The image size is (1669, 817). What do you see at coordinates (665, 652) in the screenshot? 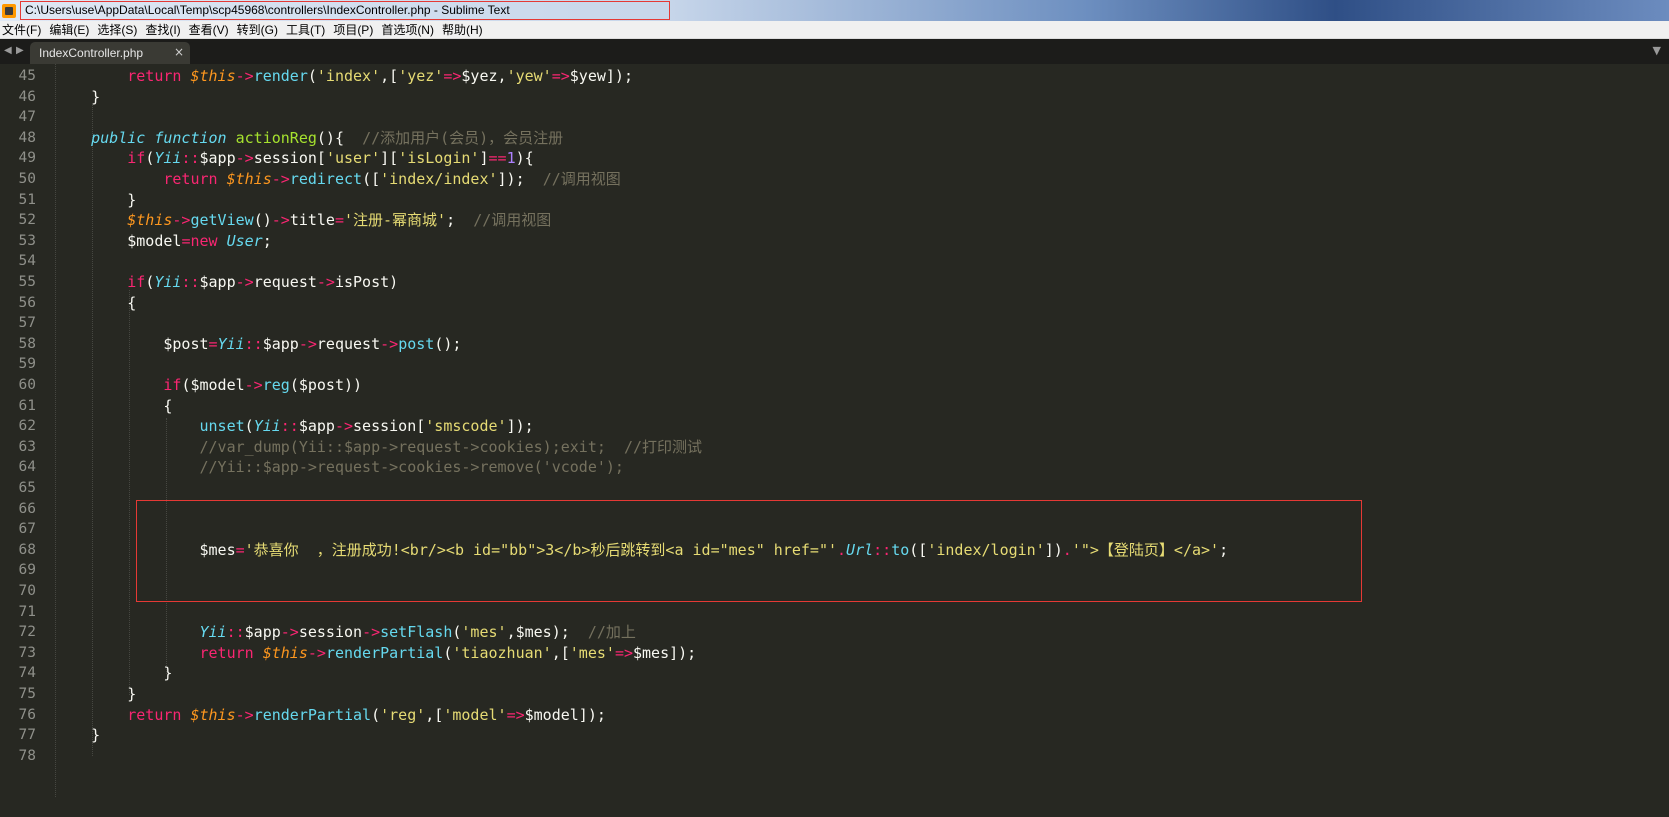
I see `code-token: $mes]);` at bounding box center [665, 652].